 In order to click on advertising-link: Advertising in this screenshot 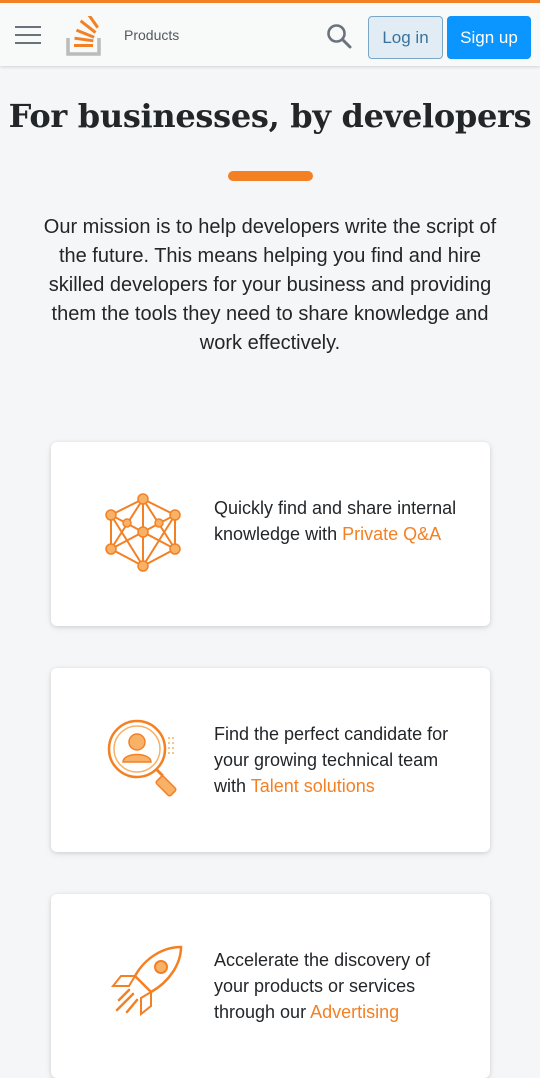, I will do `click(354, 1012)`.